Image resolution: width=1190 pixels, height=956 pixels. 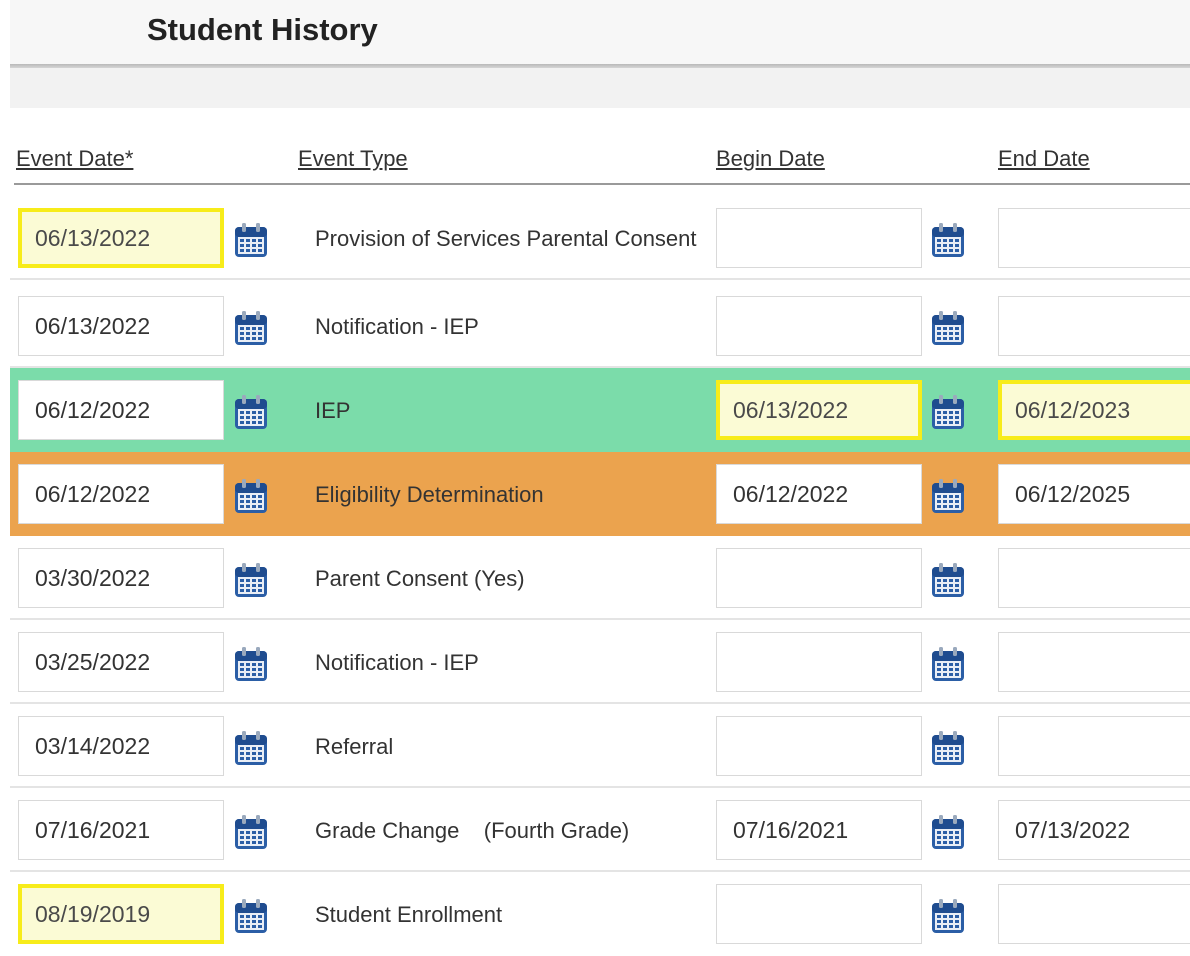 What do you see at coordinates (354, 746) in the screenshot?
I see `event-type-label: Referral` at bounding box center [354, 746].